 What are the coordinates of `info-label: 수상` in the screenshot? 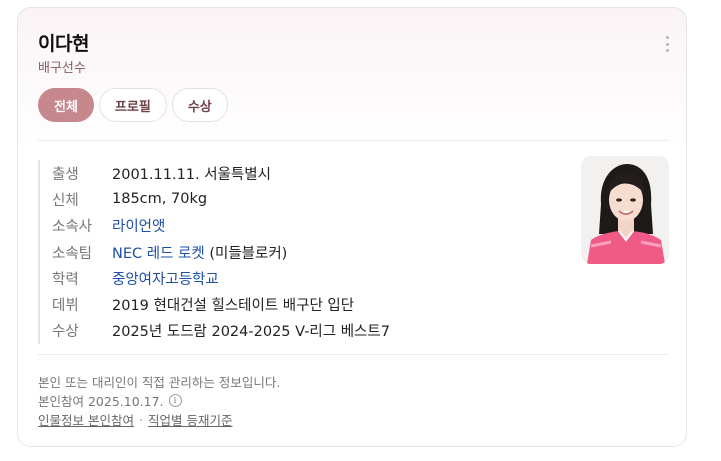 It's located at (65, 332).